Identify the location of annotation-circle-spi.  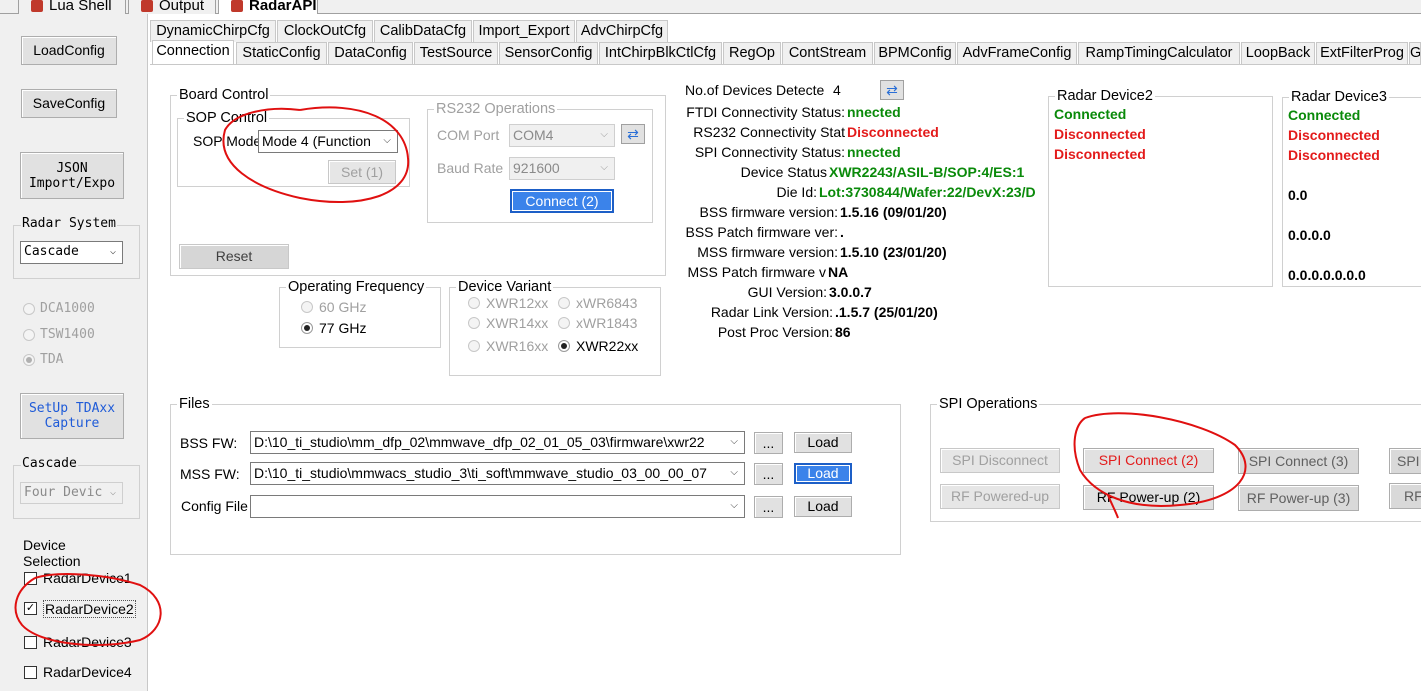
(1160, 465).